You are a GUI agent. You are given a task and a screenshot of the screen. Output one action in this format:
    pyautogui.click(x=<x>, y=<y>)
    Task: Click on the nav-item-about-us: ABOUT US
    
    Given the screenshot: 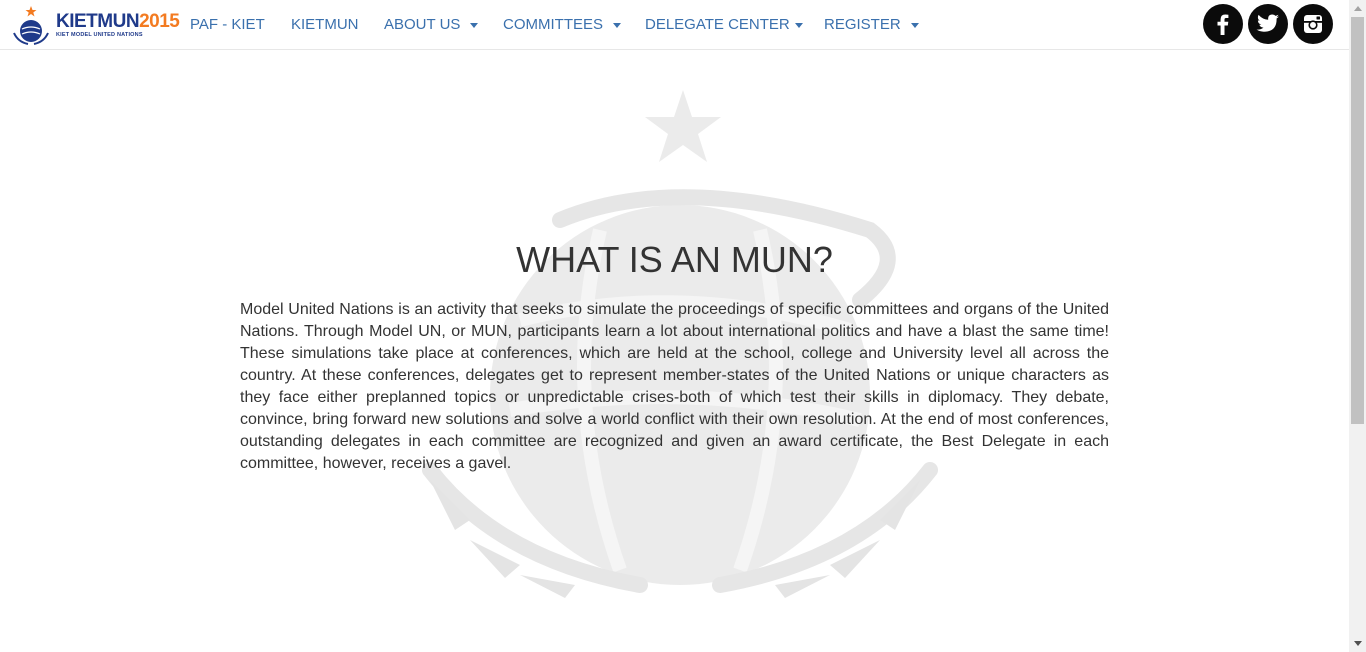 What is the action you would take?
    pyautogui.click(x=431, y=25)
    